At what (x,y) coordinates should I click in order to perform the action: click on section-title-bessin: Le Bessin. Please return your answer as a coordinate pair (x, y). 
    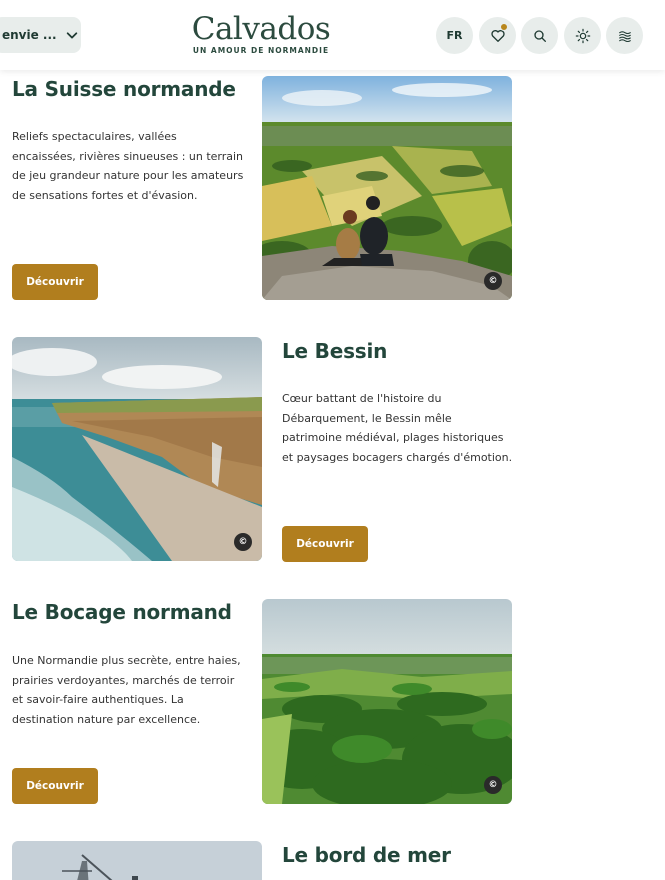
    Looking at the image, I should click on (335, 351).